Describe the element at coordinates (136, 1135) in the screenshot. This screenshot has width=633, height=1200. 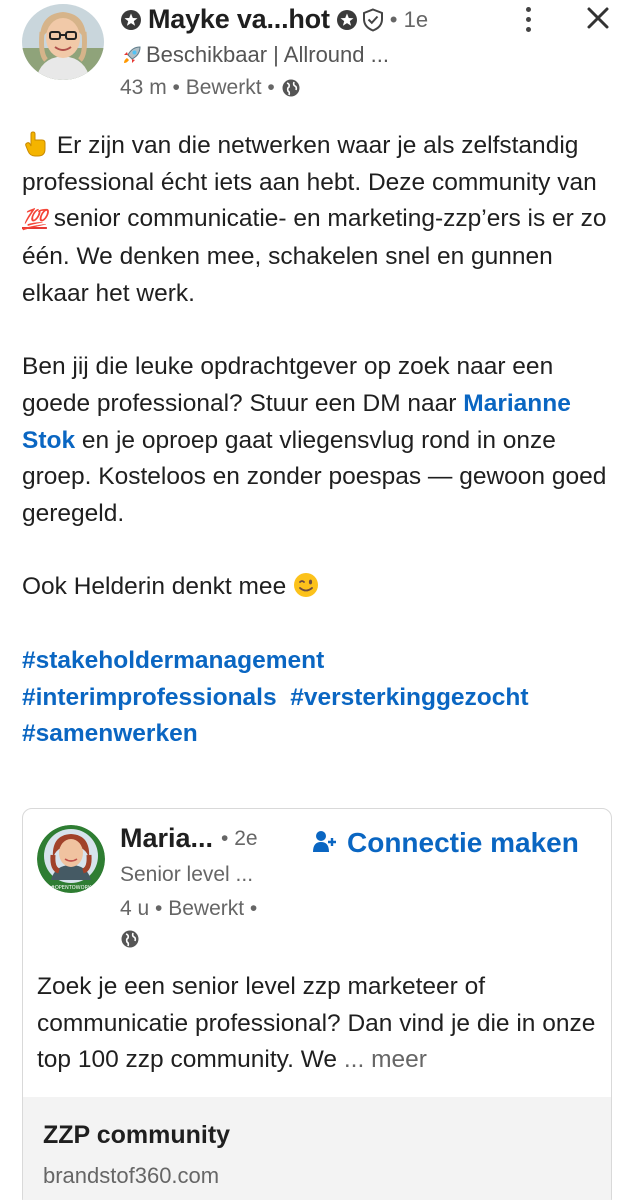
I see `link-preview-title: ZZP community` at that location.